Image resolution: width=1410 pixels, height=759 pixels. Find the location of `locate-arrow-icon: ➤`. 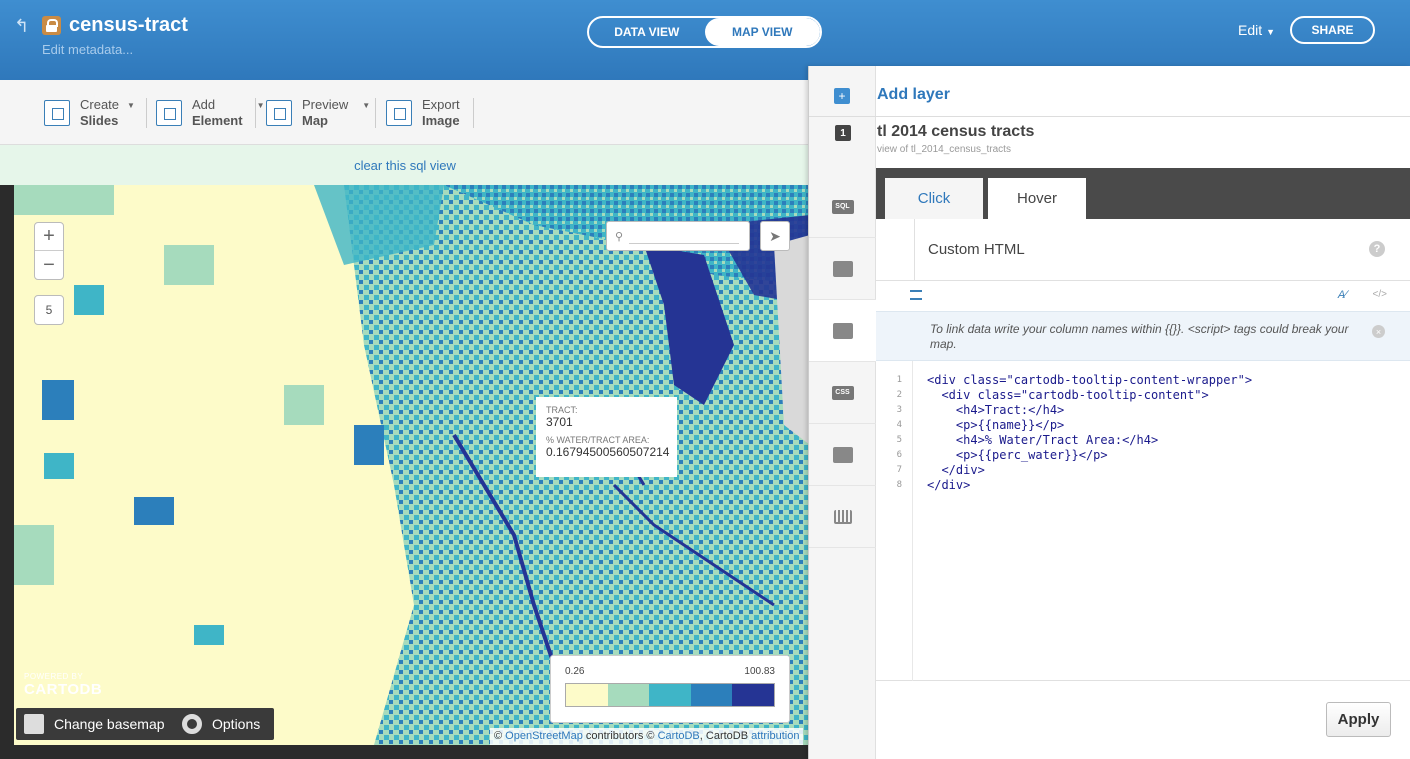

locate-arrow-icon: ➤ is located at coordinates (775, 236).